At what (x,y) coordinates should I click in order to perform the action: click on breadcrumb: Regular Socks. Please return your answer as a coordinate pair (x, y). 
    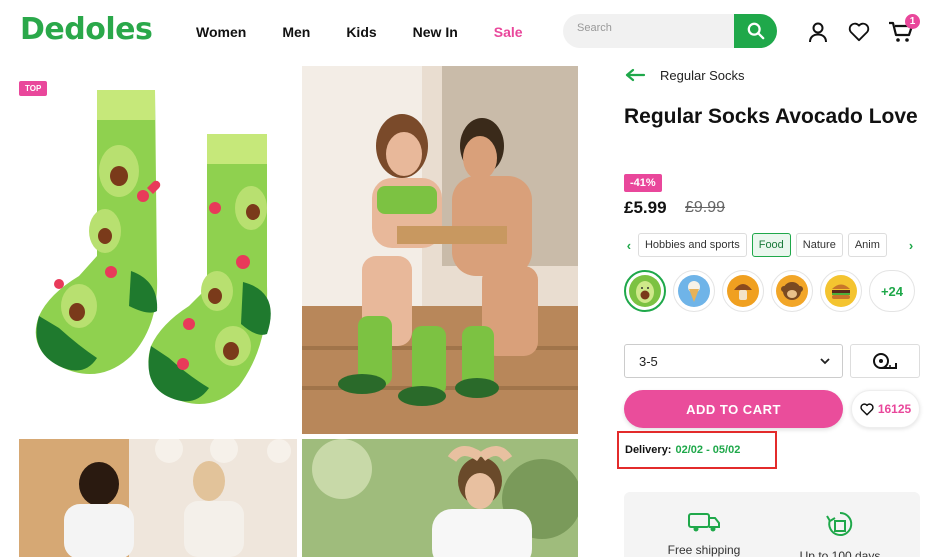
    Looking at the image, I should click on (684, 75).